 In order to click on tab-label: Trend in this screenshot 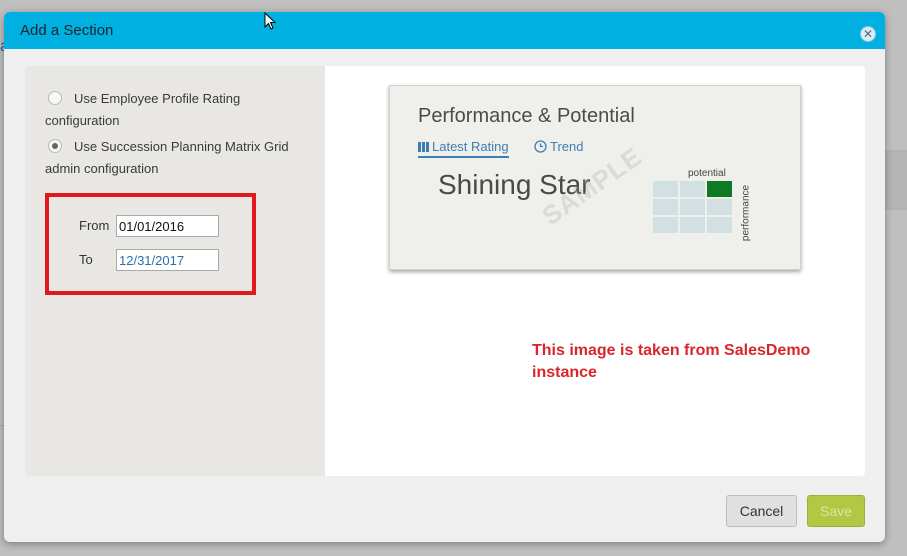, I will do `click(567, 146)`.